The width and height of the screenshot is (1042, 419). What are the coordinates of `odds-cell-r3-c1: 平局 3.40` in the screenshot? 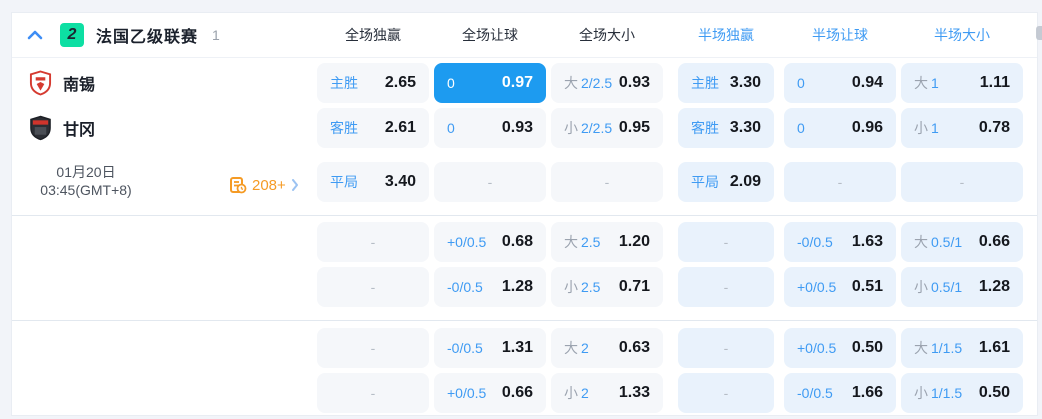 It's located at (373, 182).